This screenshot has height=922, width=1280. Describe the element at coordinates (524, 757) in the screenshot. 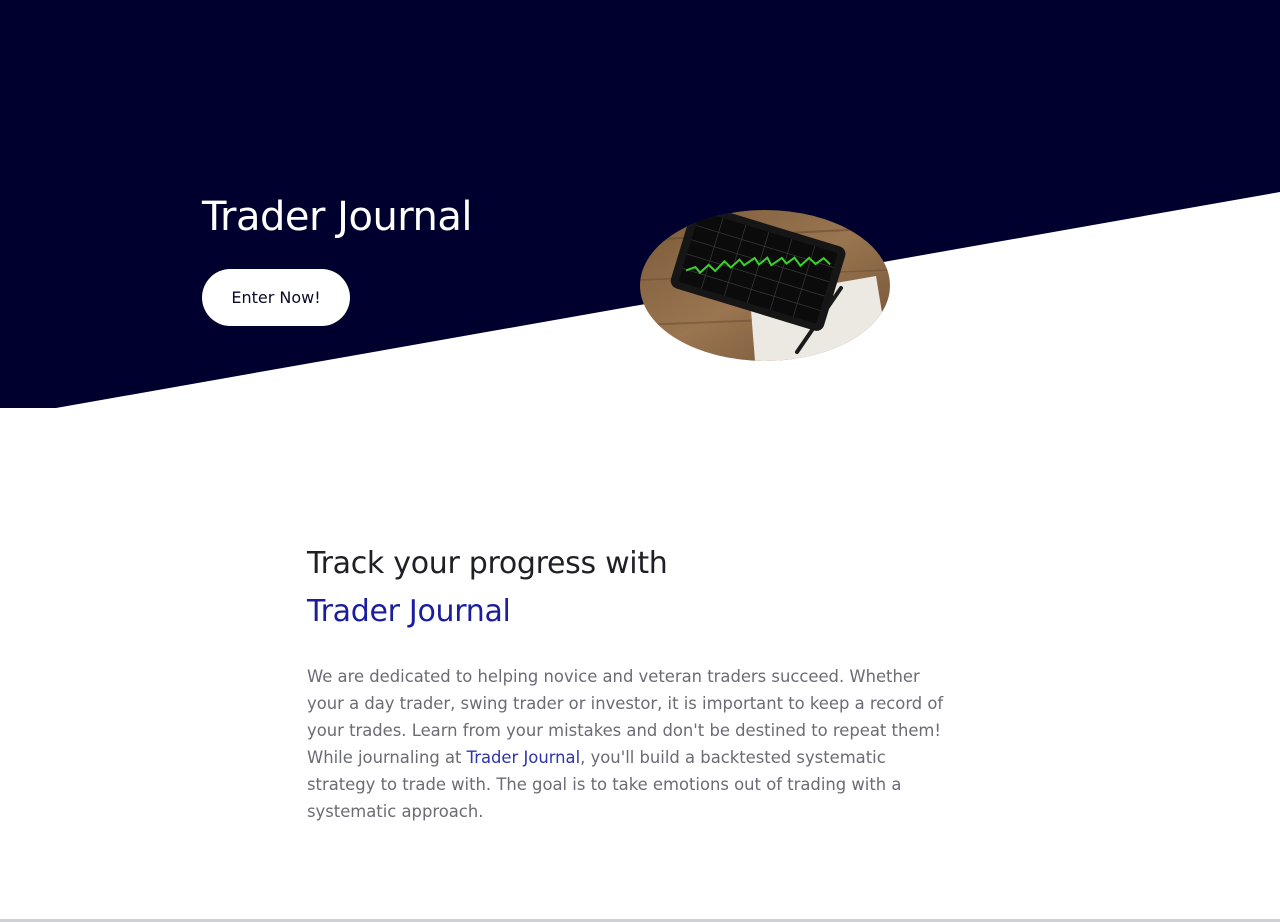

I see `trader-journal-link: Trader Journal` at that location.